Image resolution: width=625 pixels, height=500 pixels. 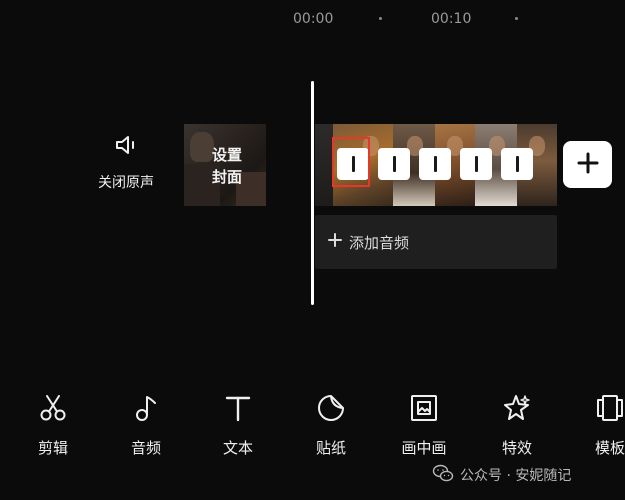 I want to click on tool-label: 画中画, so click(x=424, y=448).